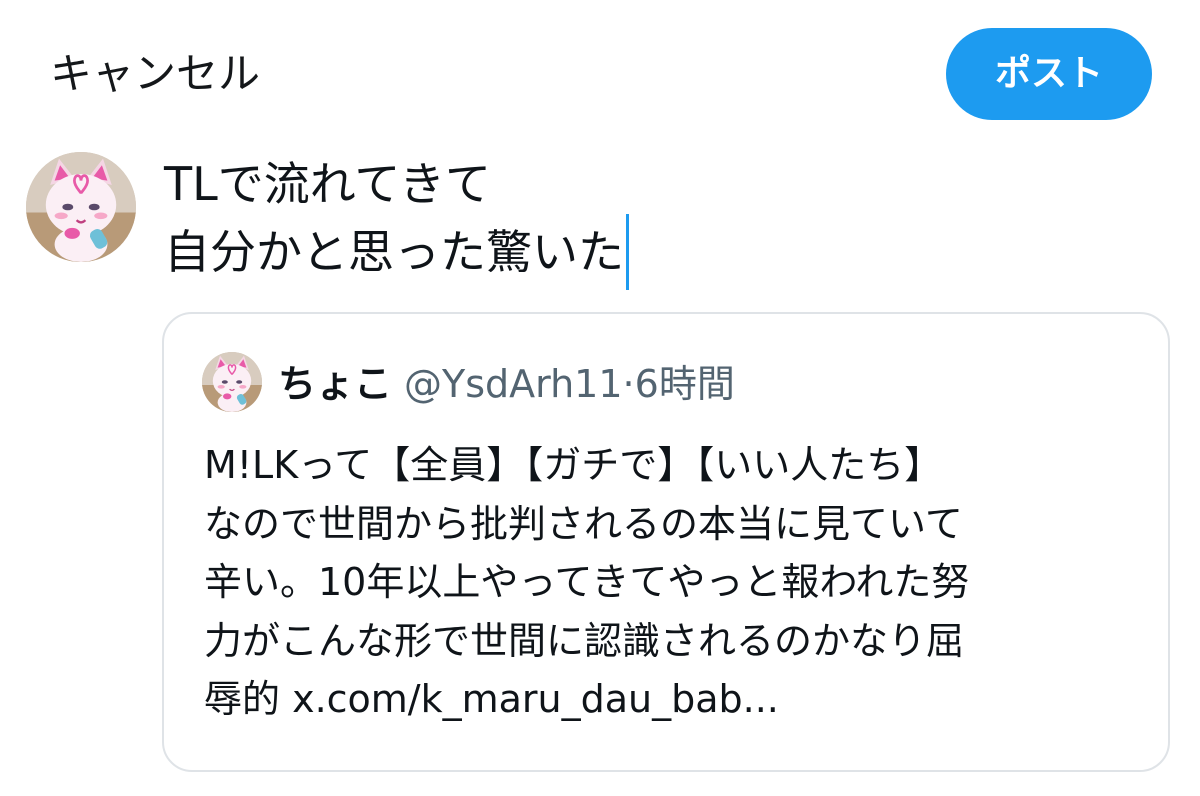 This screenshot has height=796, width=1200. I want to click on post-button: ポスト, so click(1049, 74).